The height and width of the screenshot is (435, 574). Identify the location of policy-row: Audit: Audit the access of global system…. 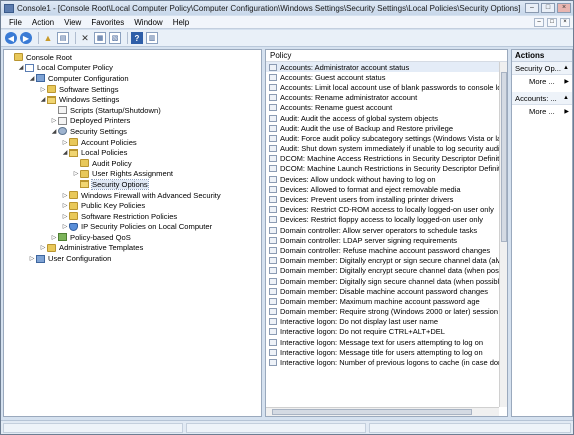
(386, 118).